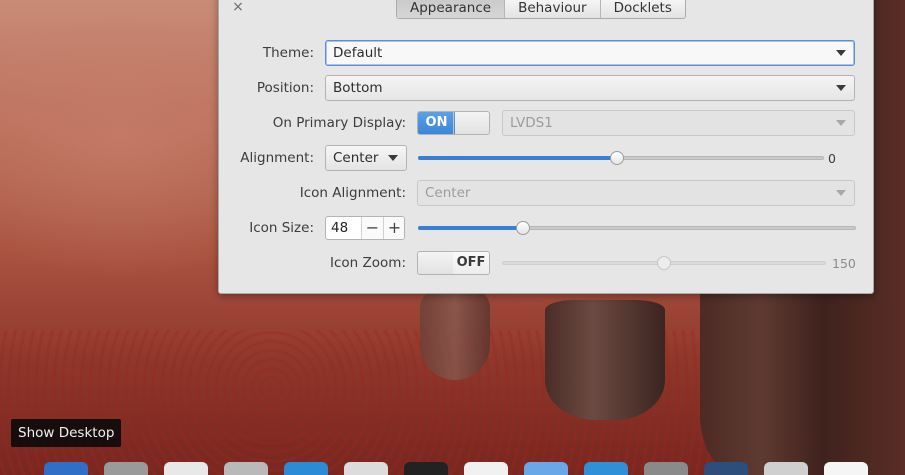 The width and height of the screenshot is (905, 475). Describe the element at coordinates (436, 123) in the screenshot. I see `switch-on-label: ON` at that location.